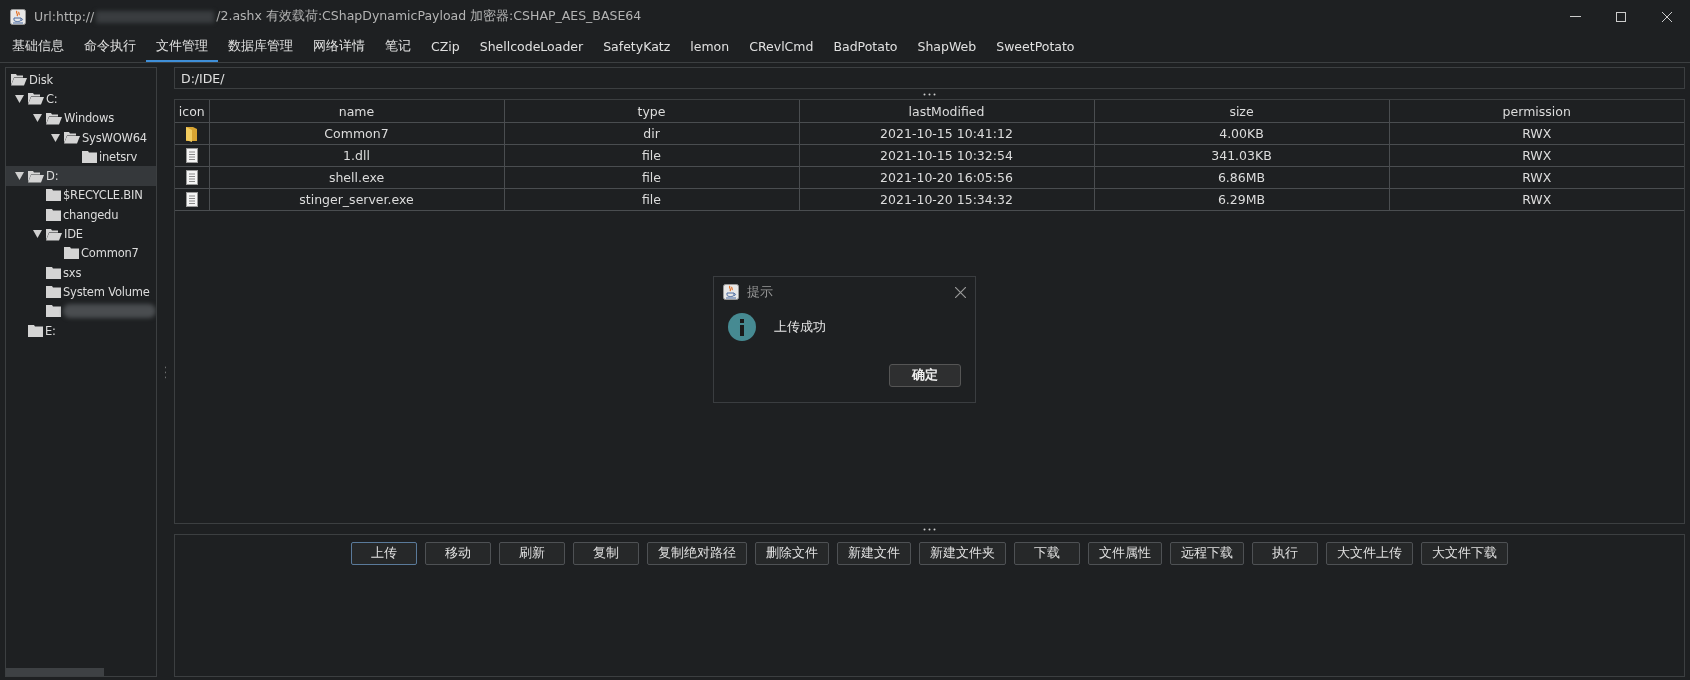 This screenshot has height=680, width=1690. Describe the element at coordinates (52, 98) in the screenshot. I see `folder-name: C:` at that location.